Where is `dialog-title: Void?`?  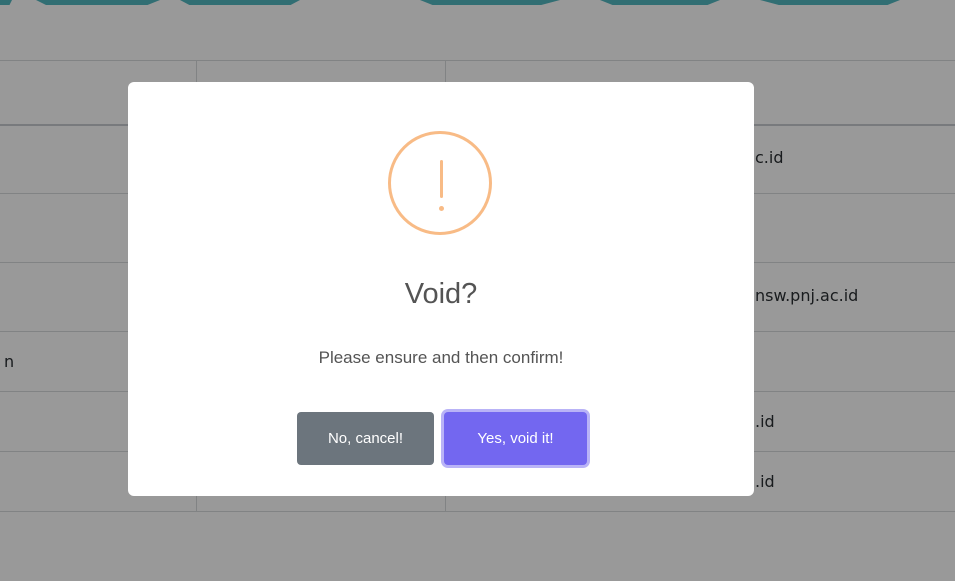
dialog-title: Void? is located at coordinates (441, 294).